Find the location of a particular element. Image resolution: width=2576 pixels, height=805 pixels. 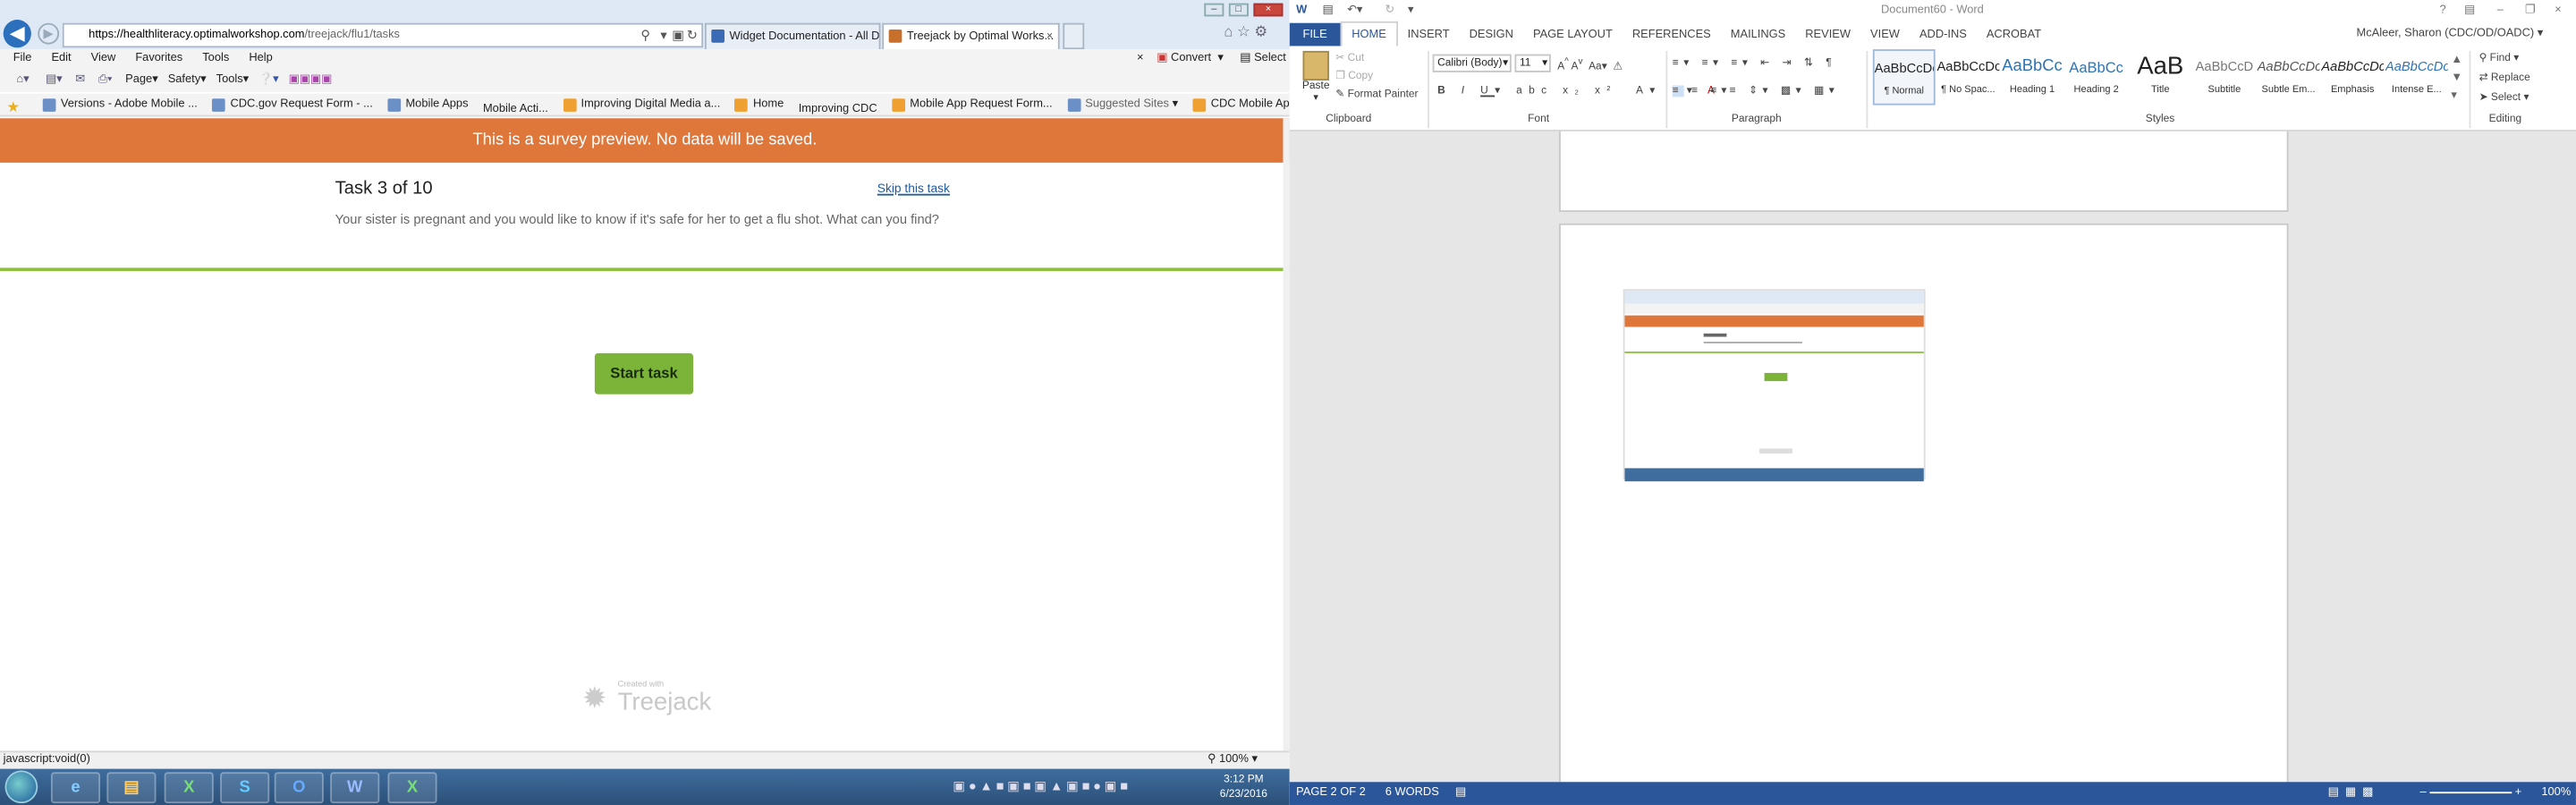

page-menu: Page is located at coordinates (138, 80).